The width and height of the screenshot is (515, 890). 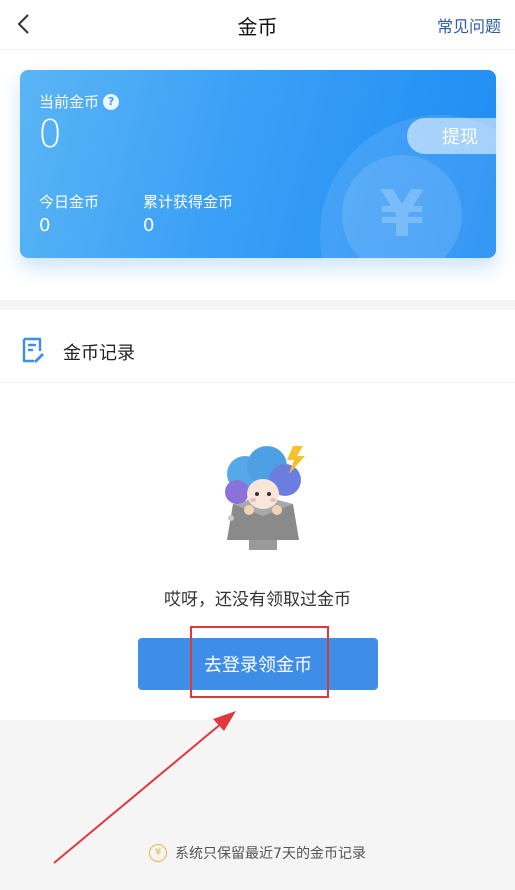 What do you see at coordinates (257, 346) in the screenshot?
I see `records-header: 金币记录` at bounding box center [257, 346].